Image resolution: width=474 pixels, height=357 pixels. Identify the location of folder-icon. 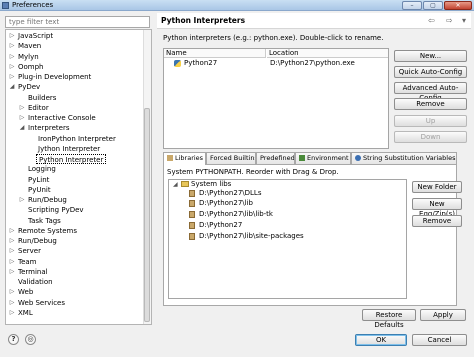
(185, 184).